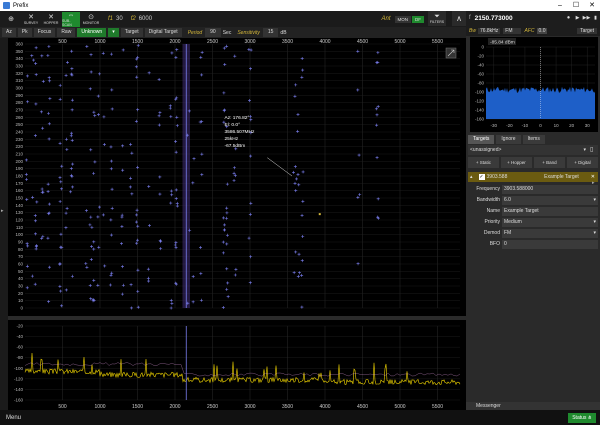  I want to click on property-label: Priority, so click(492, 222).